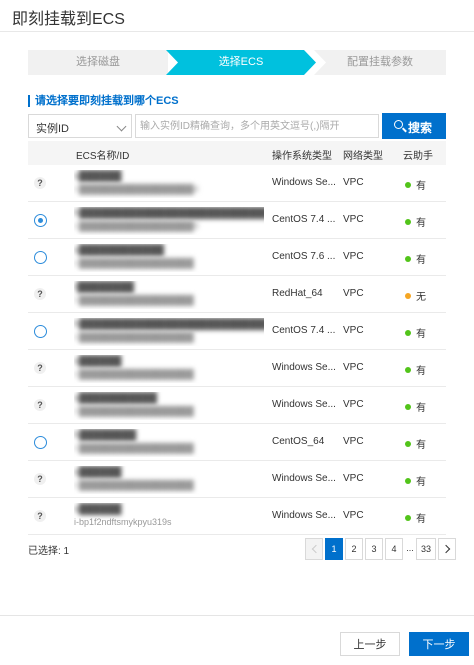  I want to click on radio-checked-icon, so click(40, 220).